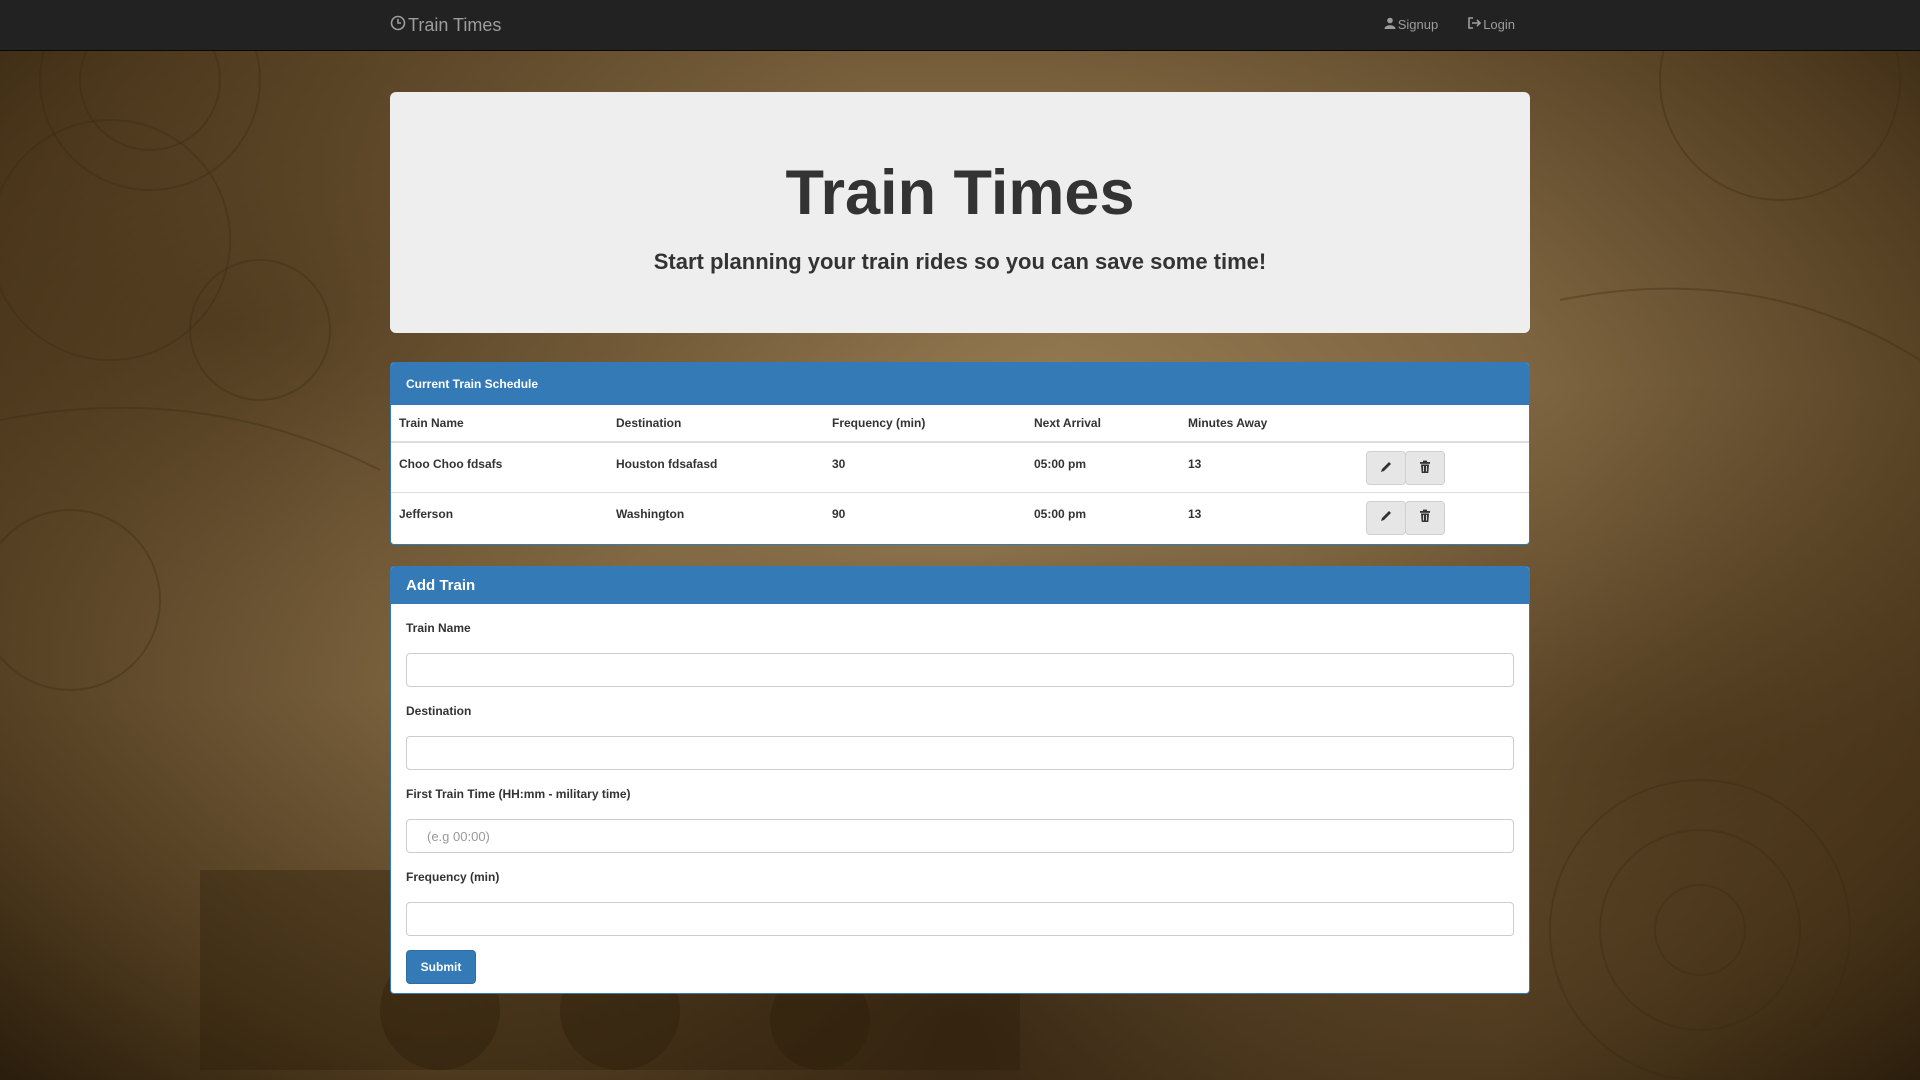  What do you see at coordinates (960, 384) in the screenshot?
I see `schedule-heading: Current Train Schedule` at bounding box center [960, 384].